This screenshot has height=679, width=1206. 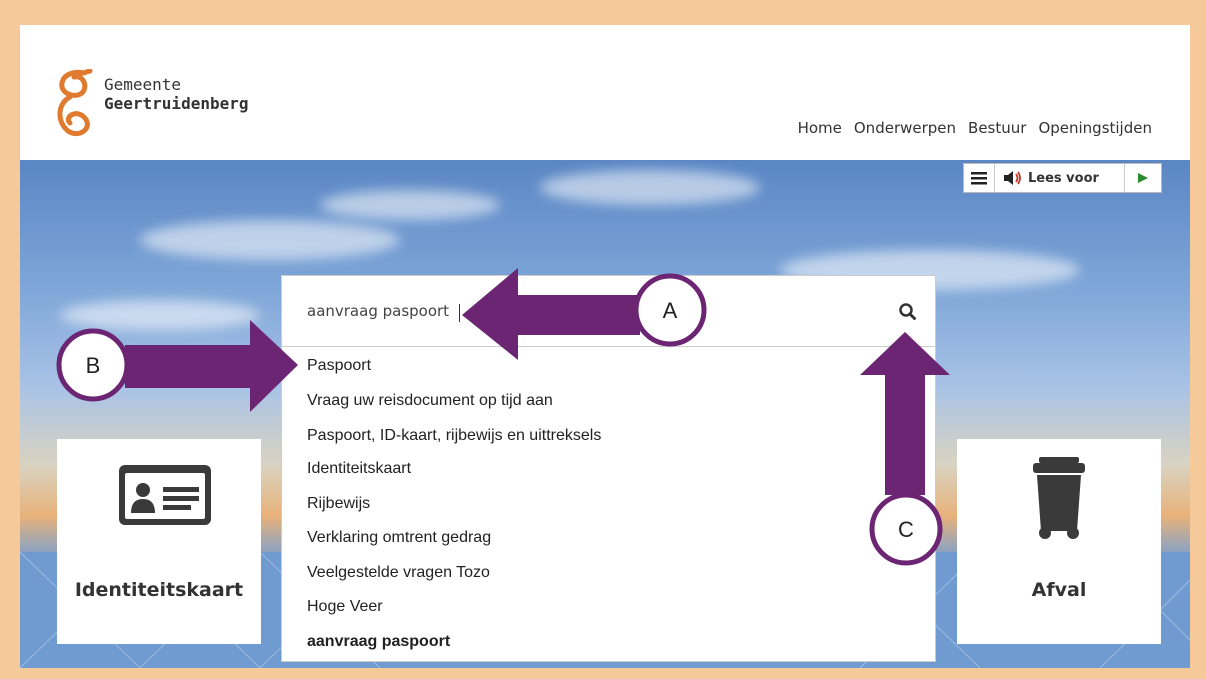 I want to click on tile-afval: Afval, so click(x=1059, y=541).